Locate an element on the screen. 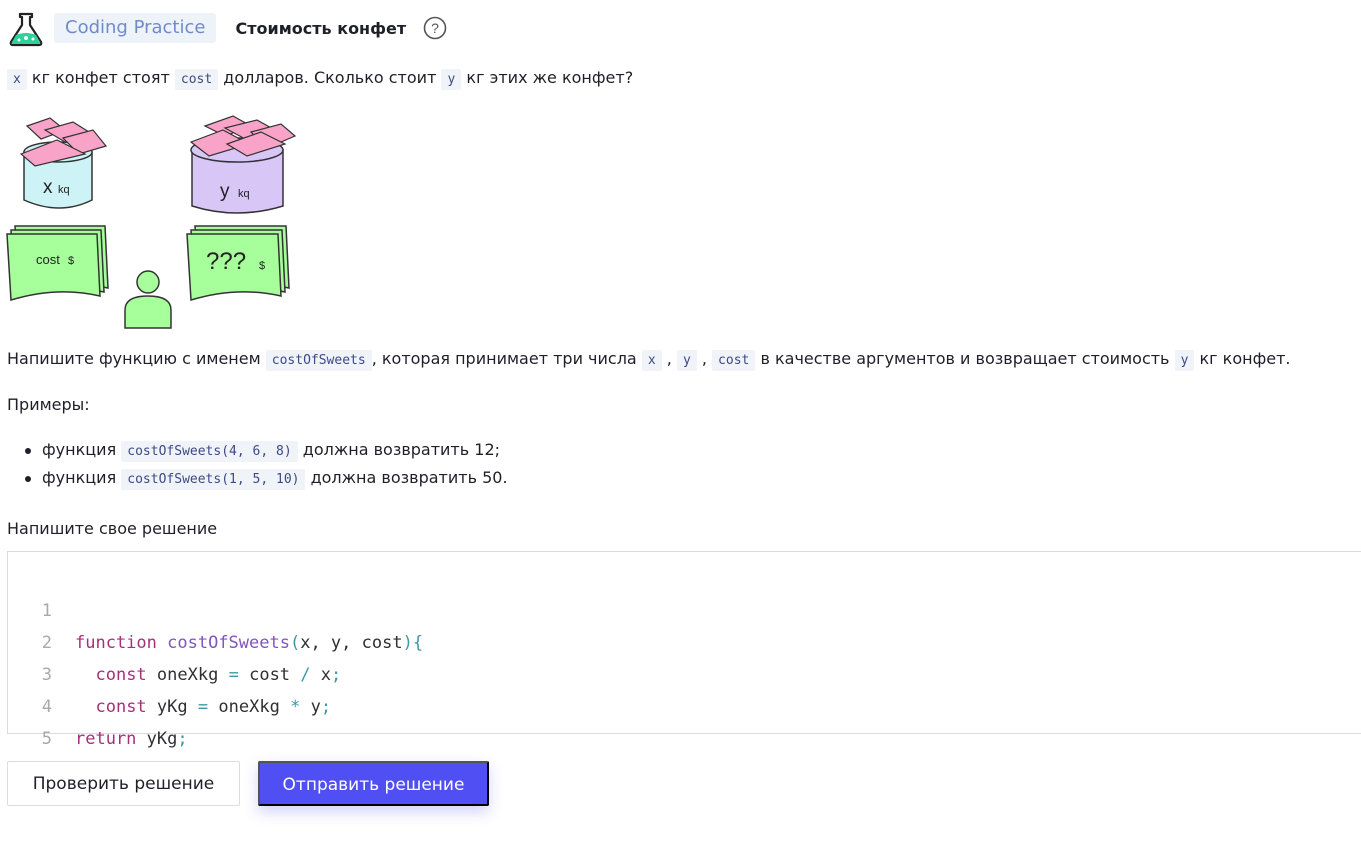  examples-label: Примеры: is located at coordinates (48, 404).